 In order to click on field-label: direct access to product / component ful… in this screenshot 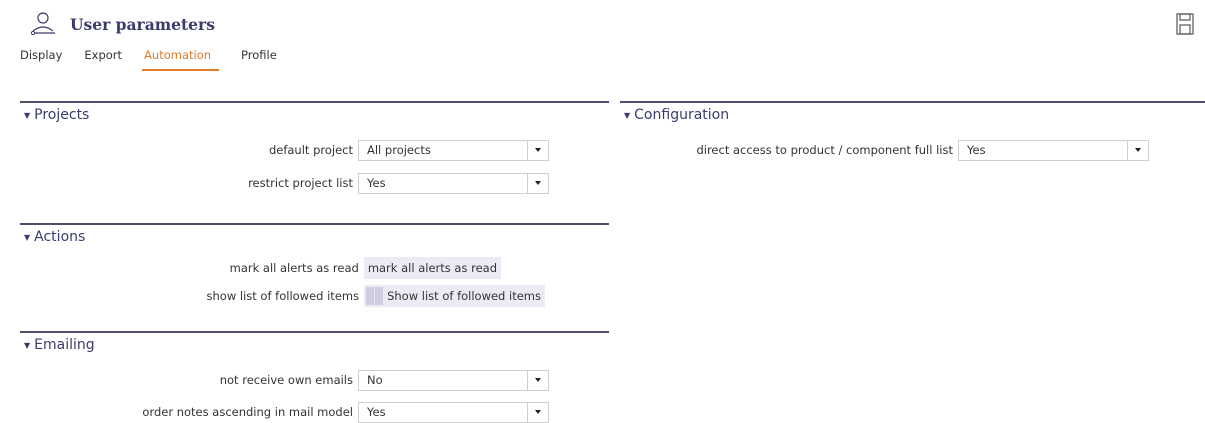, I will do `click(824, 150)`.